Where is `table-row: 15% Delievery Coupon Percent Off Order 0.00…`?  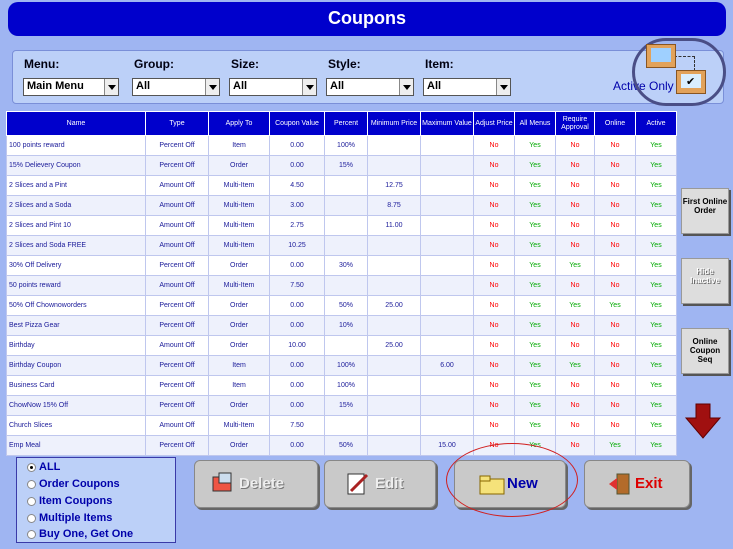 table-row: 15% Delievery Coupon Percent Off Order 0.00… is located at coordinates (341, 165).